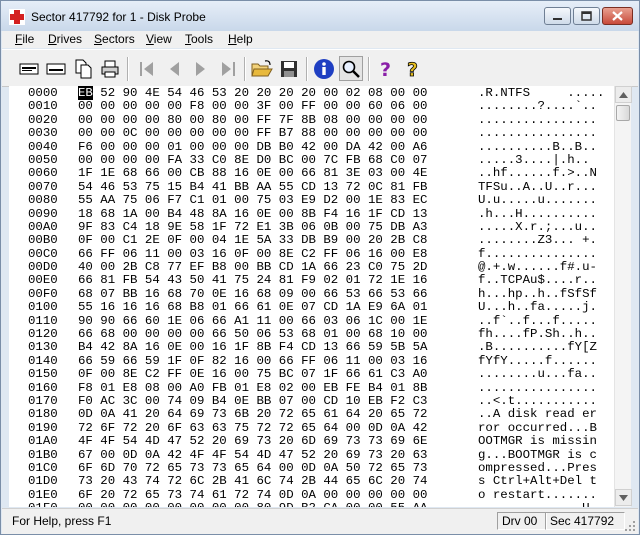 The image size is (640, 535). Describe the element at coordinates (537, 441) in the screenshot. I see `row-ascii: OOTMGR is missin` at that location.